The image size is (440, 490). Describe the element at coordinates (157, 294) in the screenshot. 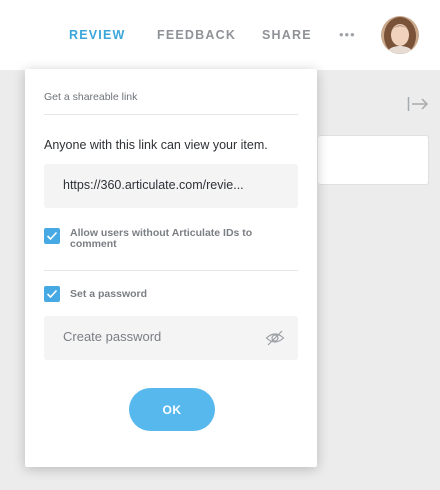

I see `set-password-option: Set a password` at that location.